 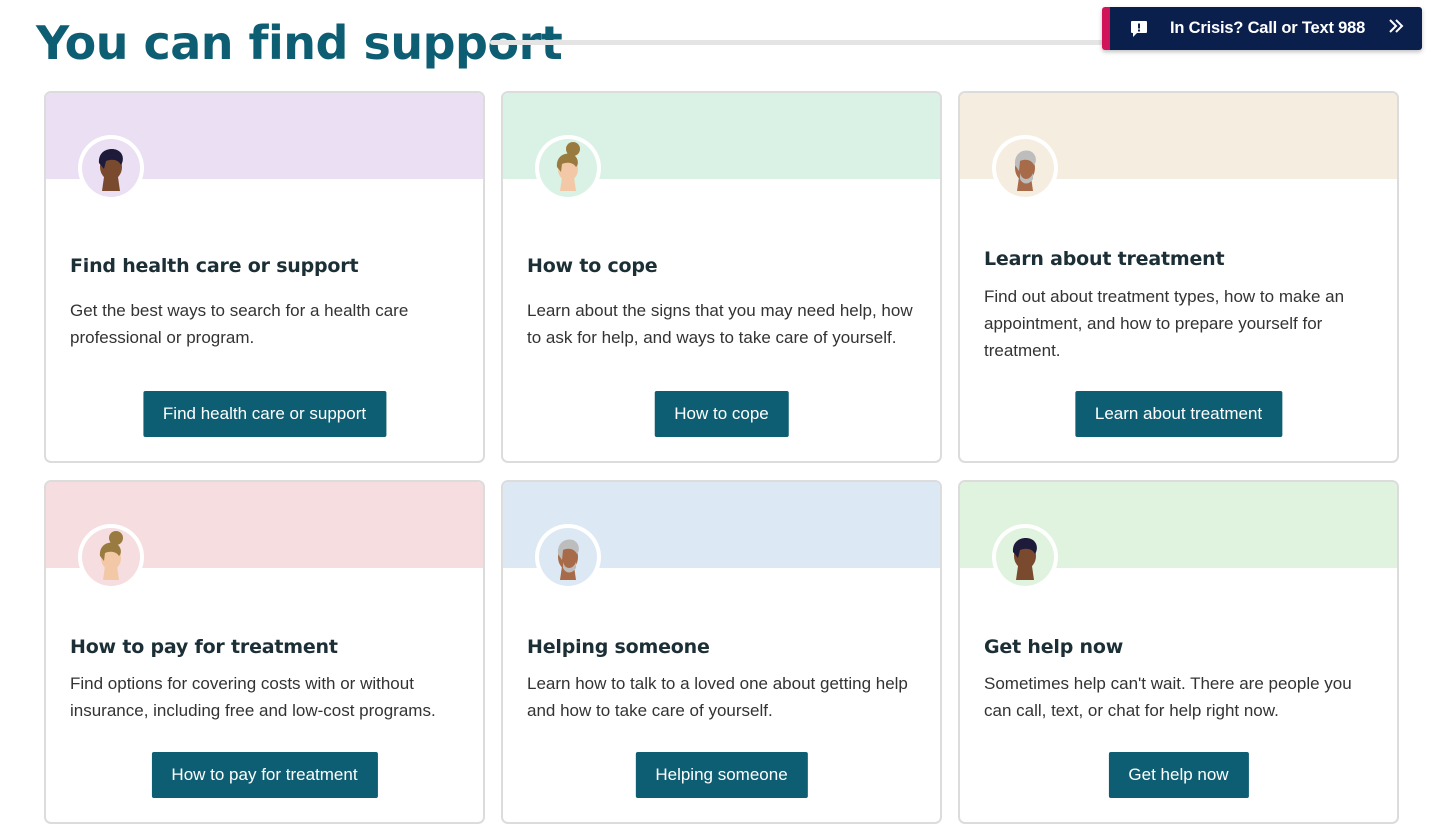 What do you see at coordinates (721, 414) in the screenshot?
I see `how-to-cope-button: How to cope` at bounding box center [721, 414].